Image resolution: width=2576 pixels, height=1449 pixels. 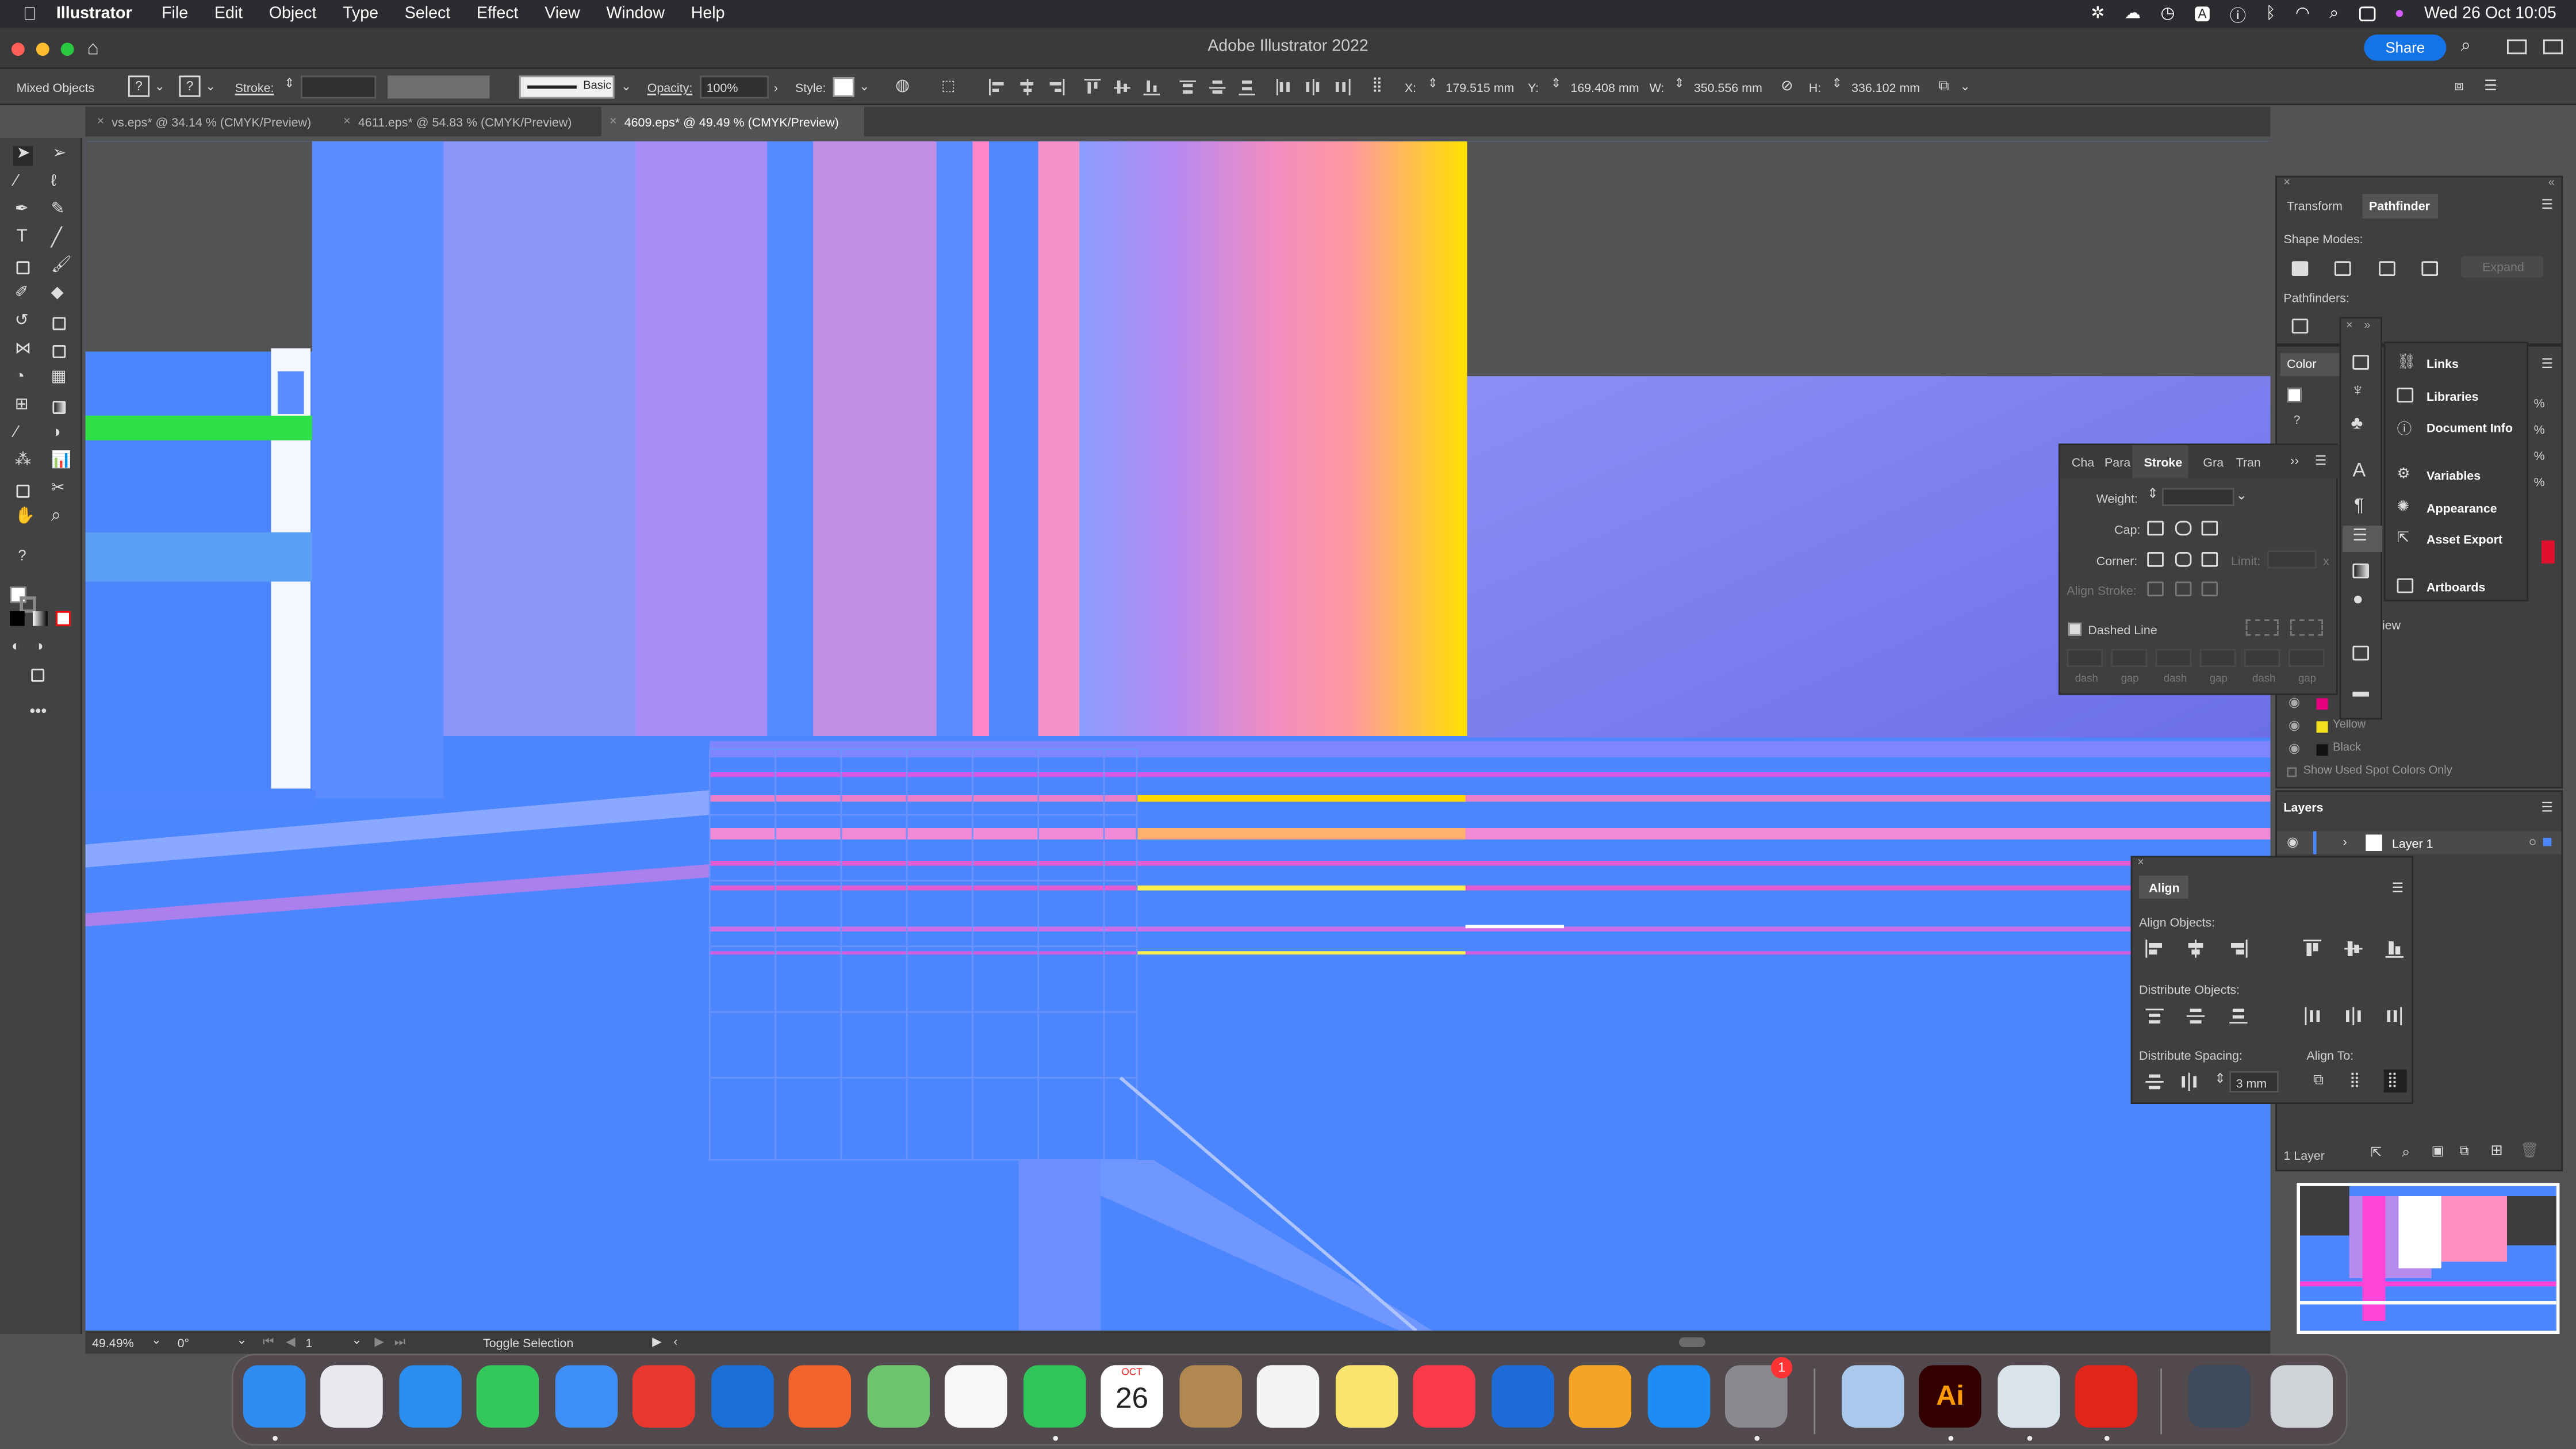 I want to click on notes-icon, so click(x=1366, y=1396).